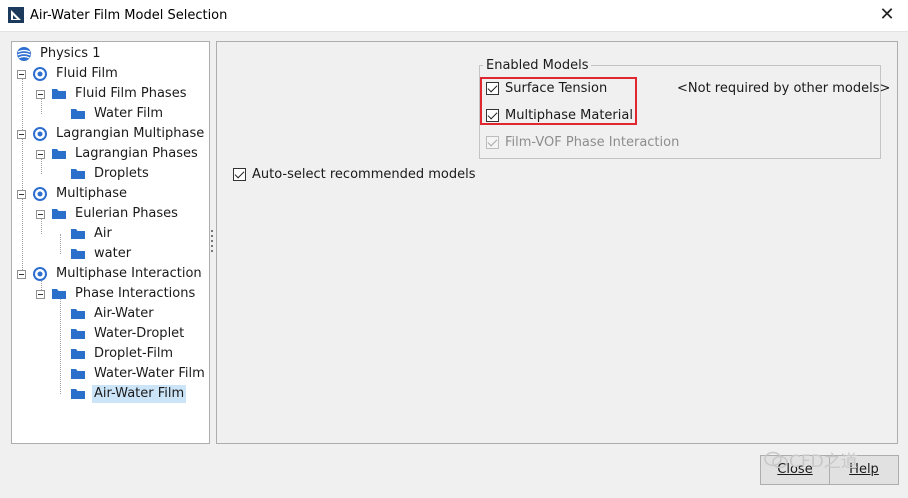 The width and height of the screenshot is (908, 498). What do you see at coordinates (149, 373) in the screenshot?
I see `tree-item-label: Water-Water Film` at bounding box center [149, 373].